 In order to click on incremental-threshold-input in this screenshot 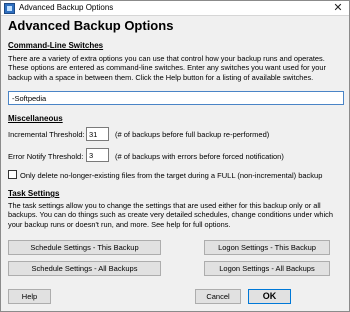, I will do `click(97, 134)`.